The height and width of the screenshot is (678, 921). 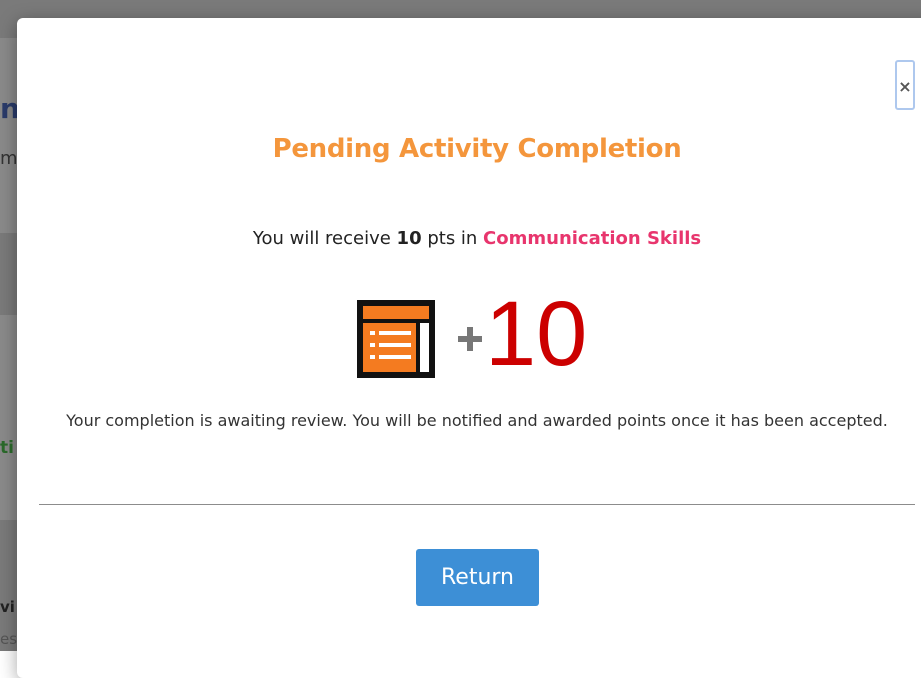 What do you see at coordinates (8, 158) in the screenshot?
I see `background-text-fragment: m` at bounding box center [8, 158].